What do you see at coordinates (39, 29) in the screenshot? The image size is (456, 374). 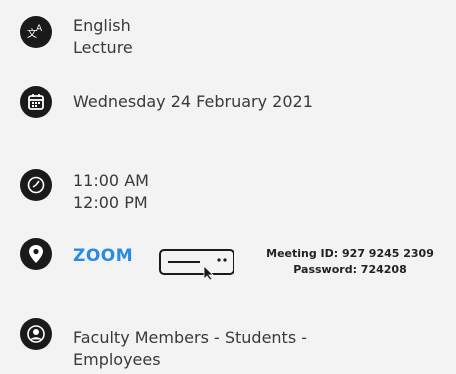 I see `svg-text: A` at bounding box center [39, 29].